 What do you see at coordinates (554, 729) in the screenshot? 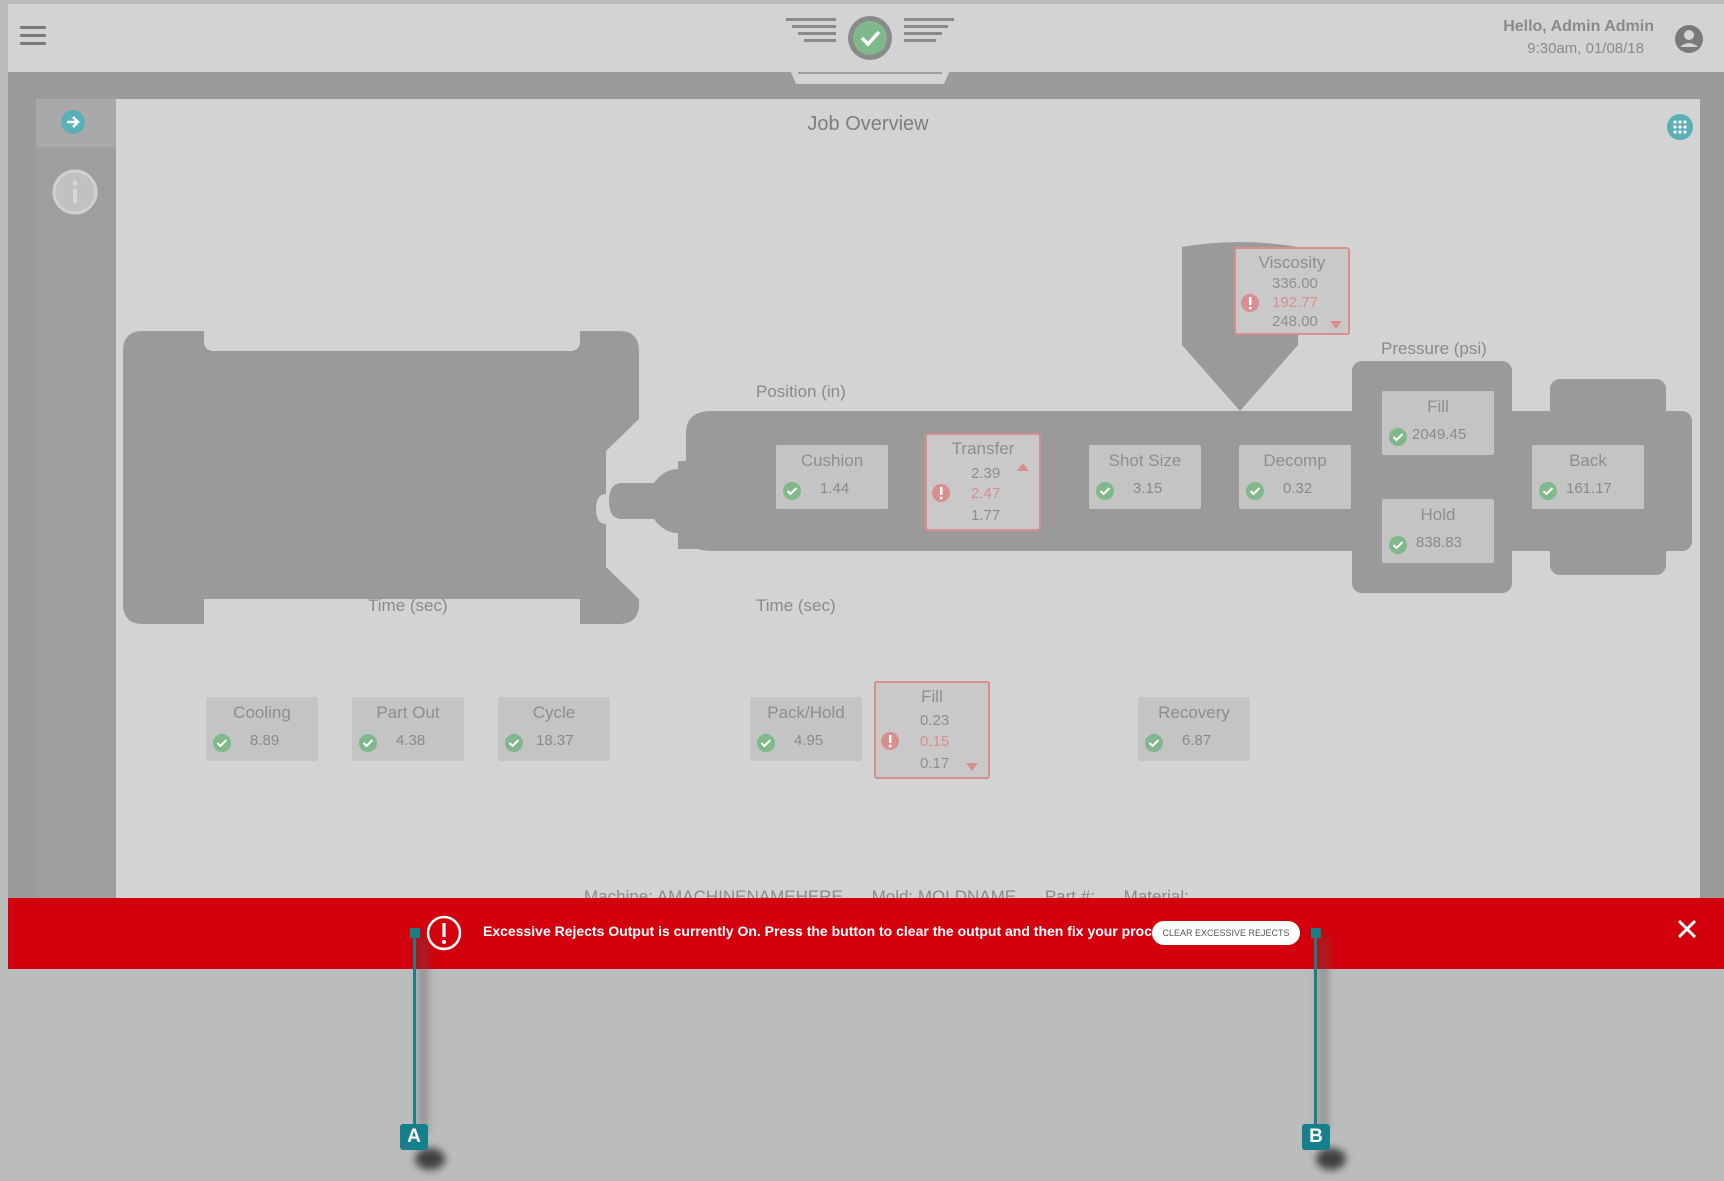
I see `cycle-metric-box: Cycle 18.37` at bounding box center [554, 729].